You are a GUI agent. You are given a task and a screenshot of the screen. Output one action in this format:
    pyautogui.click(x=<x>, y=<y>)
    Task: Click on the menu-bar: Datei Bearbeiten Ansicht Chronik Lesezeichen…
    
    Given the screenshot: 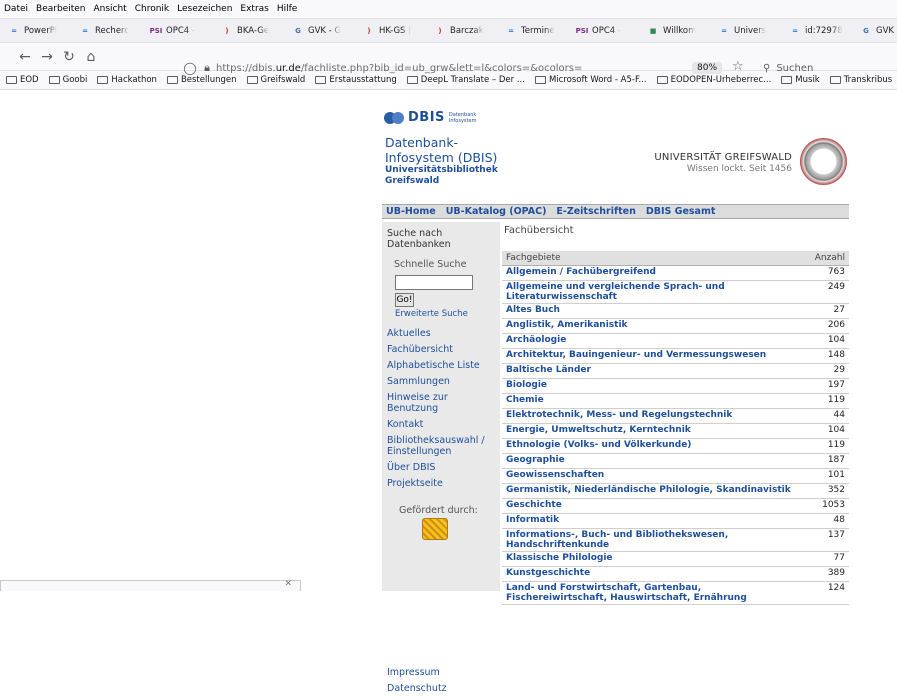 What is the action you would take?
    pyautogui.click(x=448, y=9)
    